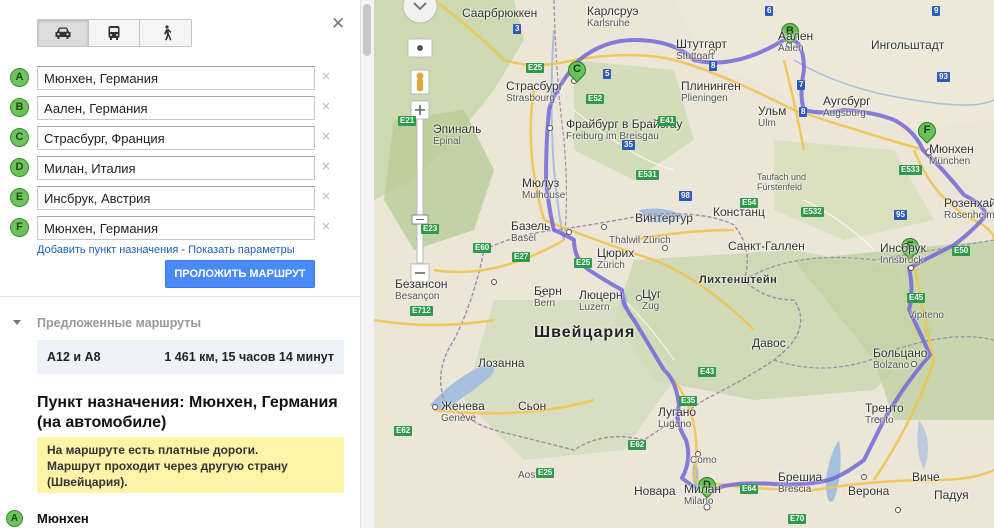 This screenshot has width=994, height=528. What do you see at coordinates (903, 248) in the screenshot?
I see `city-name: Инсбрук` at bounding box center [903, 248].